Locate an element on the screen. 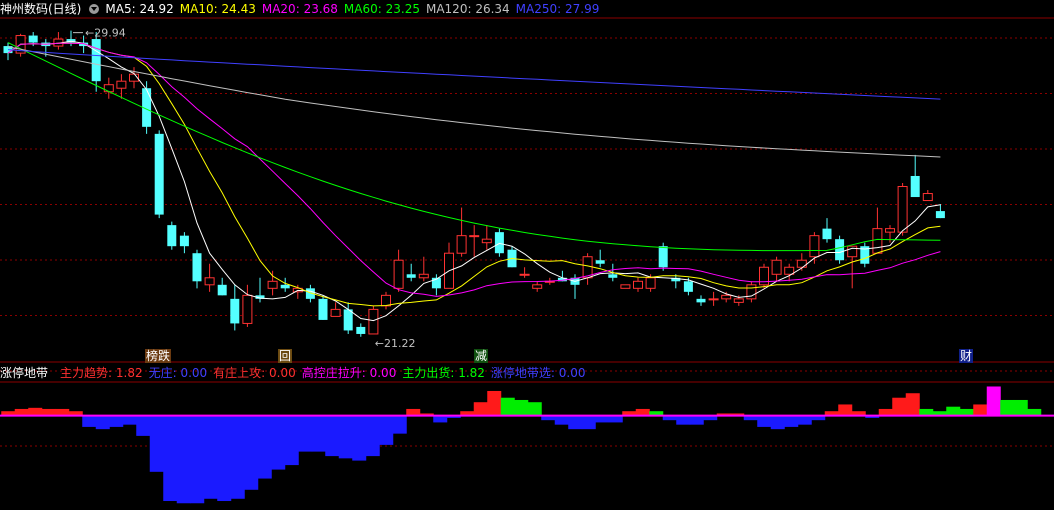 The image size is (1054, 510). ind-item-4: 主力出货: is located at coordinates (430, 373).